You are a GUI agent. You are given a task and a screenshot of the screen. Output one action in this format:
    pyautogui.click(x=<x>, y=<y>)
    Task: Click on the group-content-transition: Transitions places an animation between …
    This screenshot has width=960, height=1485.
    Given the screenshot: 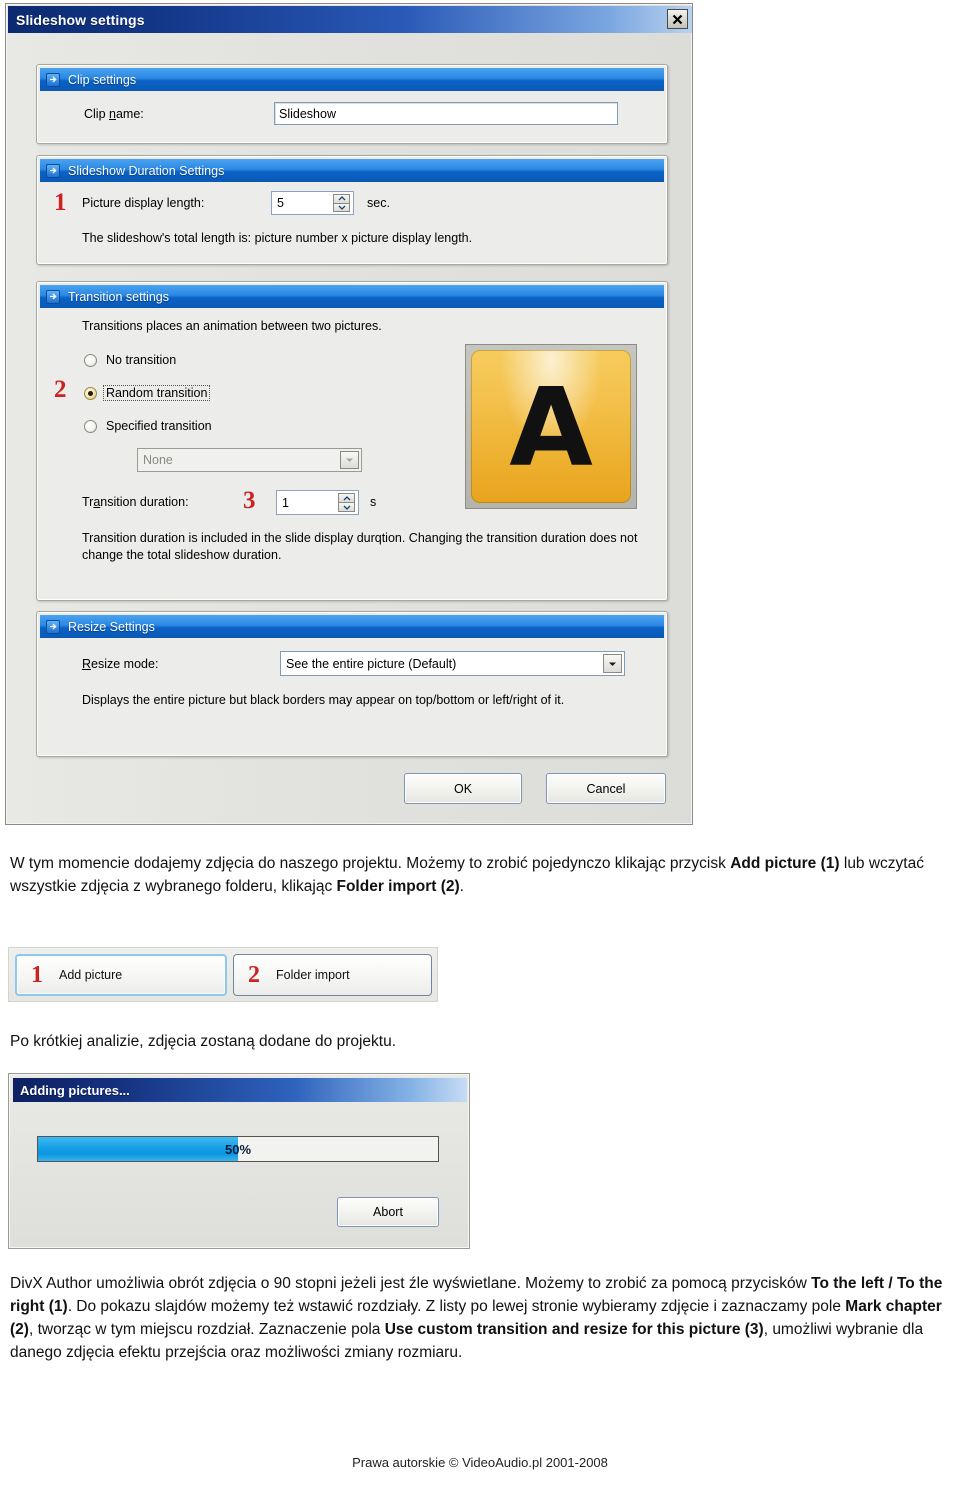 What is the action you would take?
    pyautogui.click(x=352, y=452)
    